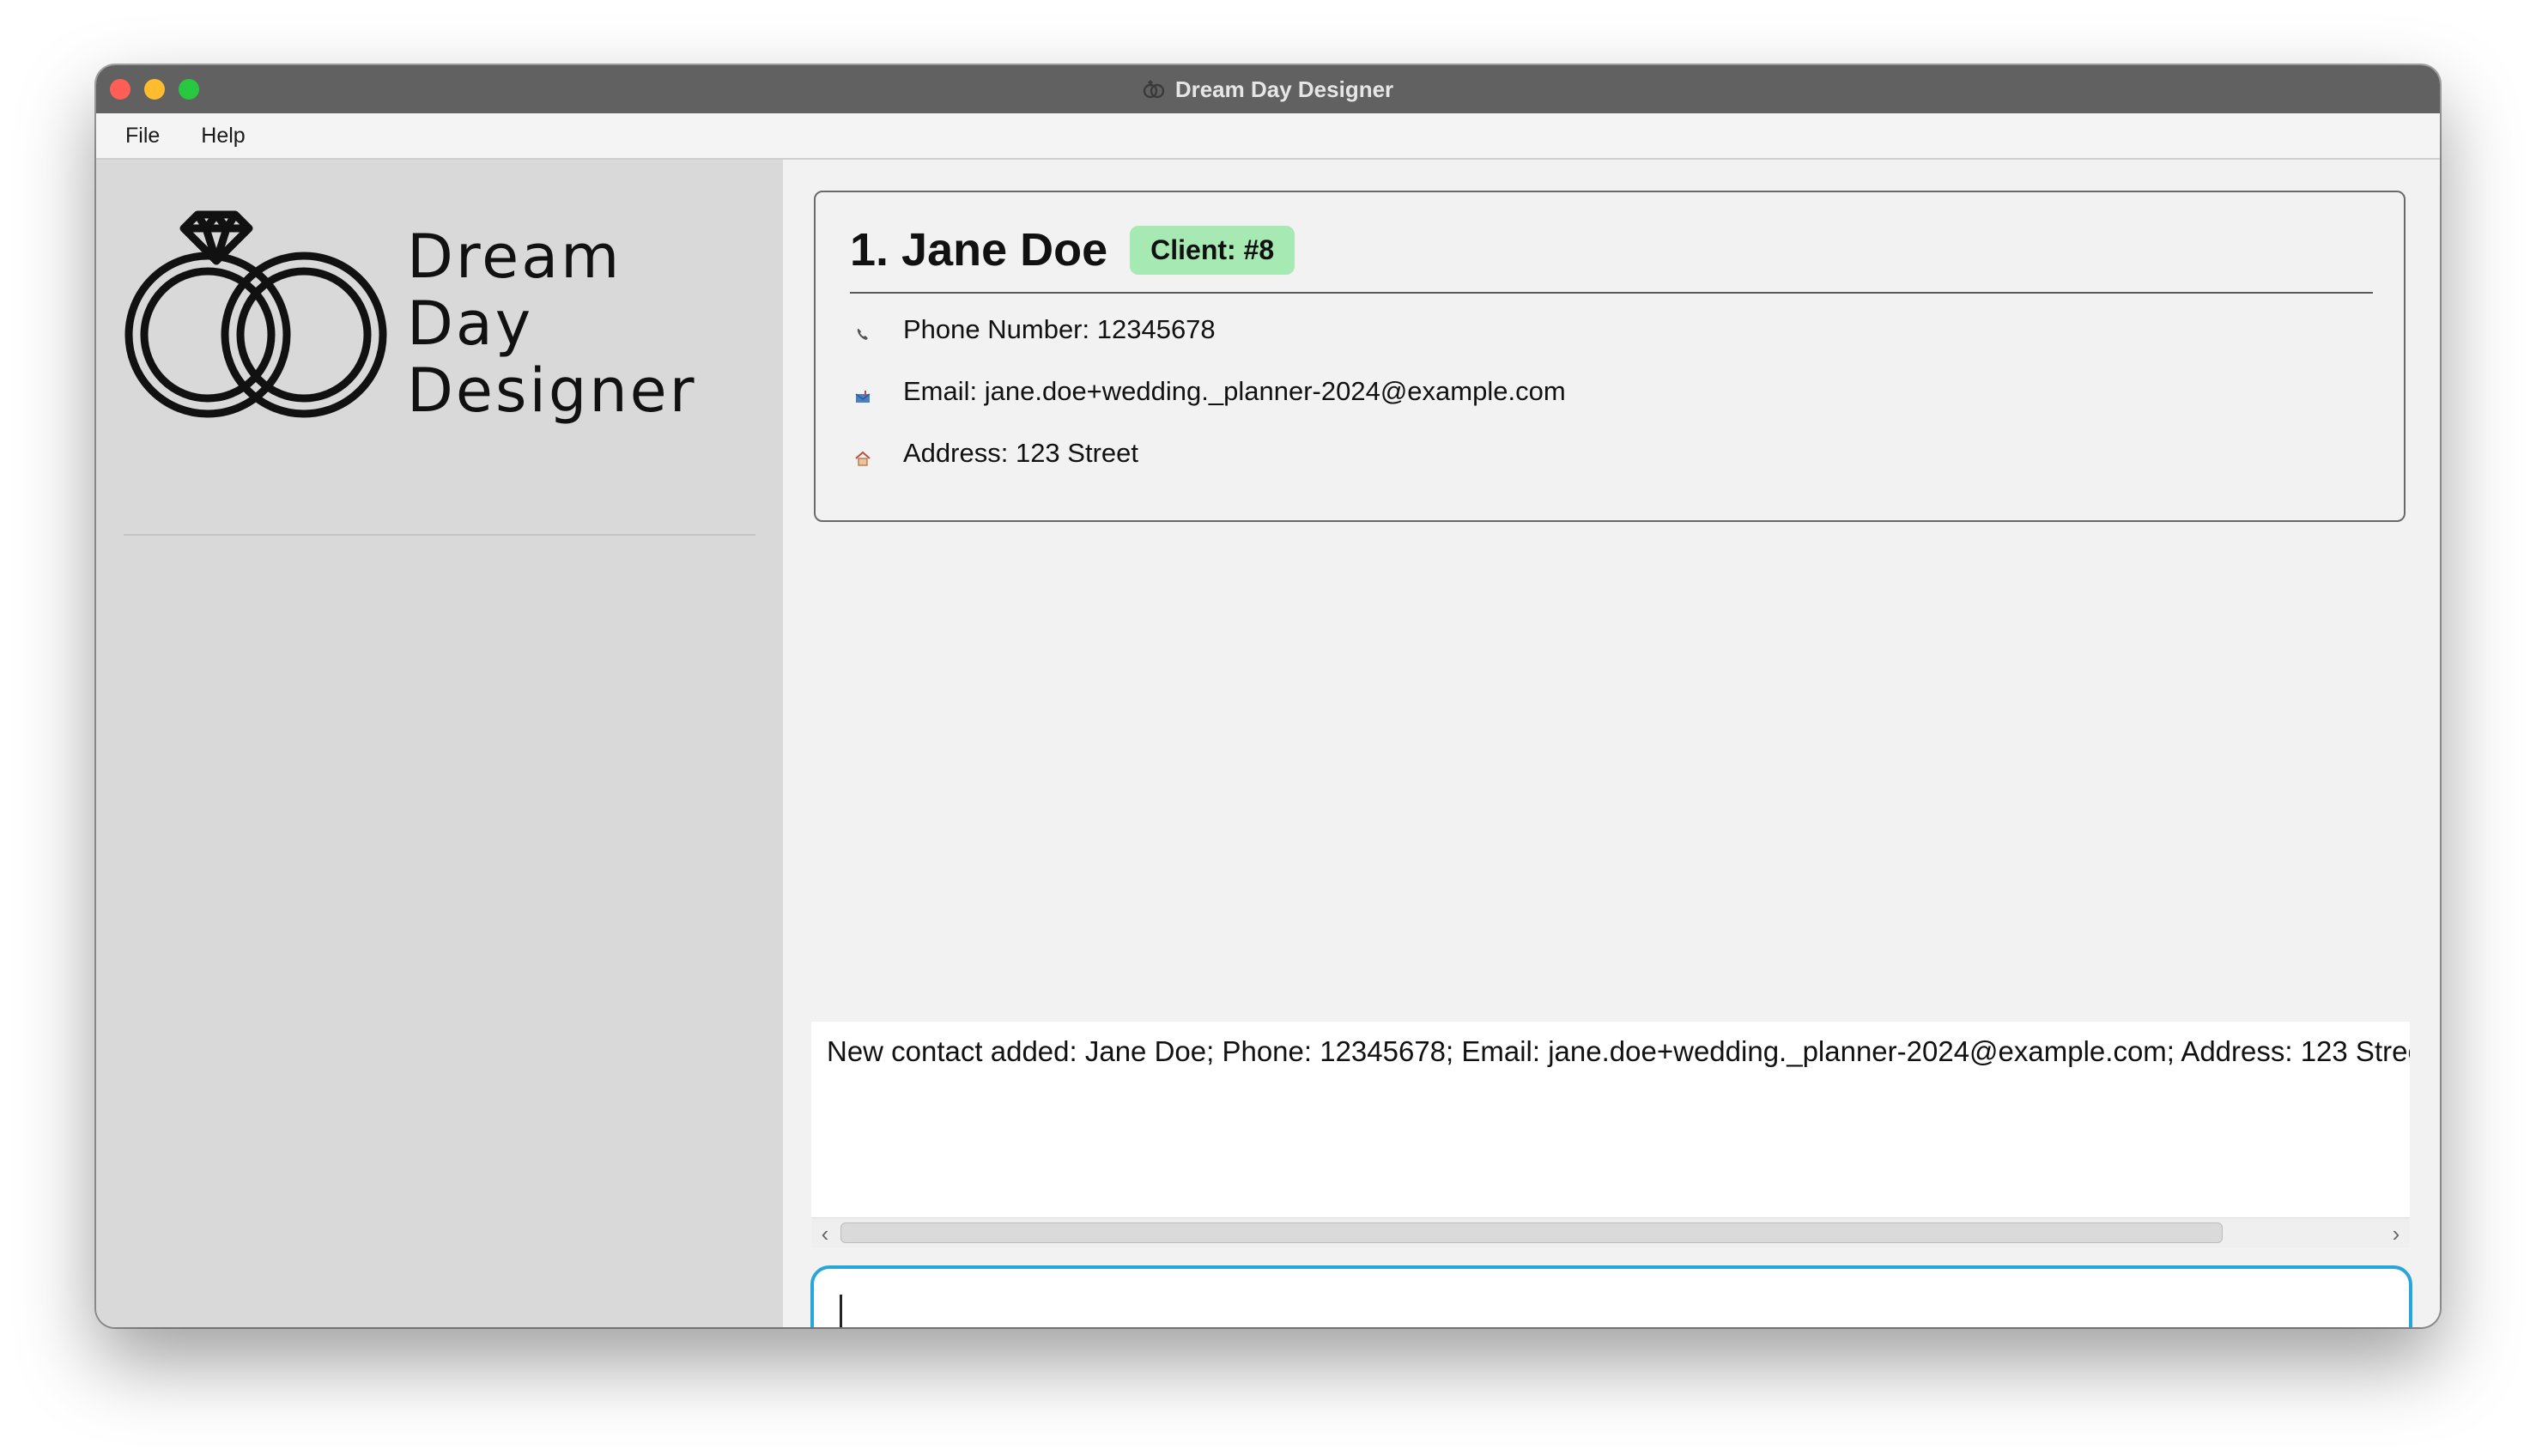 The image size is (2536, 1456). Describe the element at coordinates (1611, 293) in the screenshot. I see `card-divider` at that location.